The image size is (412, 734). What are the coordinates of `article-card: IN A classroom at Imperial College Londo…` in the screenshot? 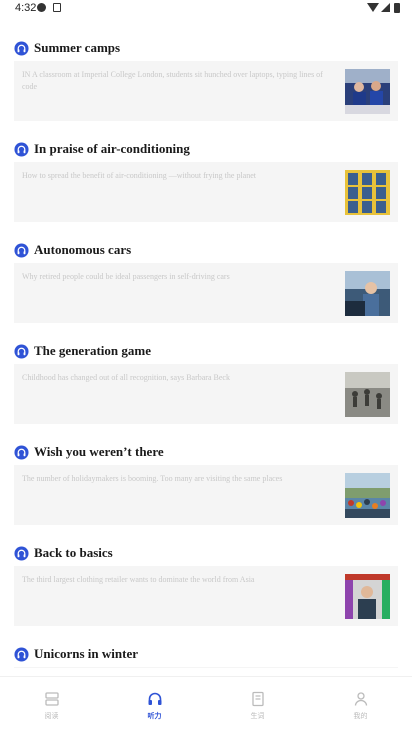 It's located at (206, 91).